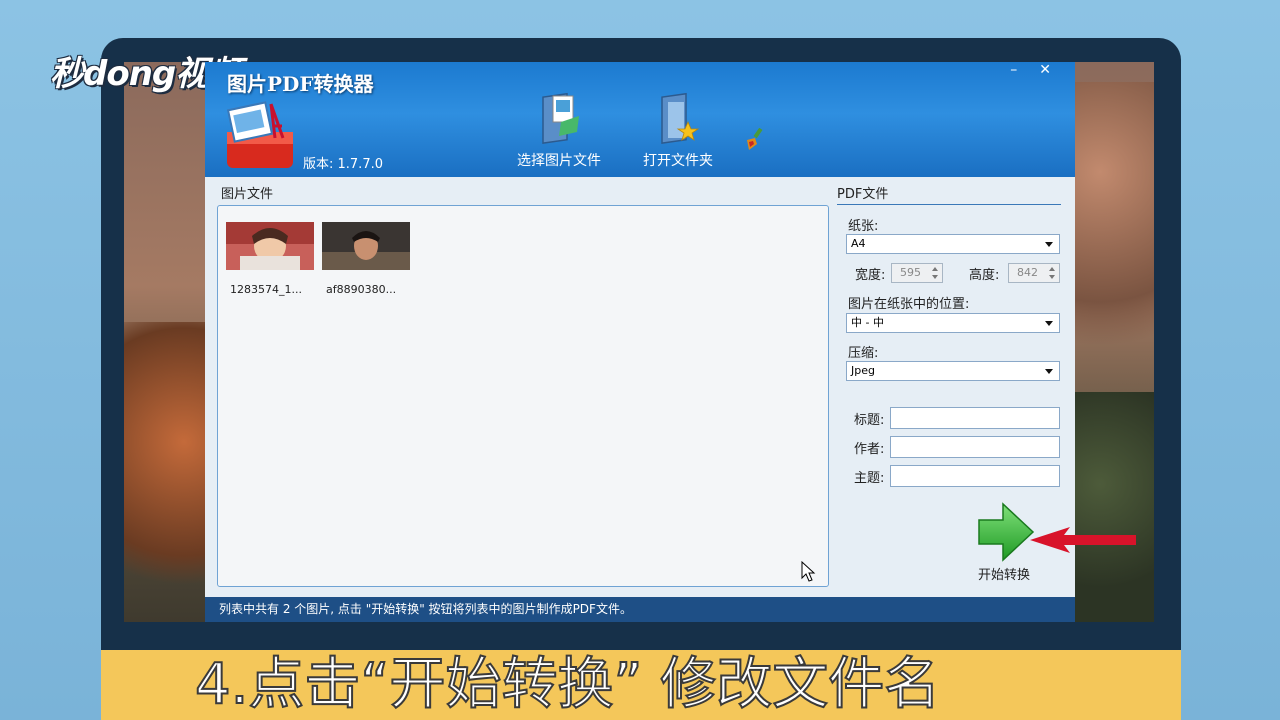  I want to click on height-label: 高度:, so click(984, 275).